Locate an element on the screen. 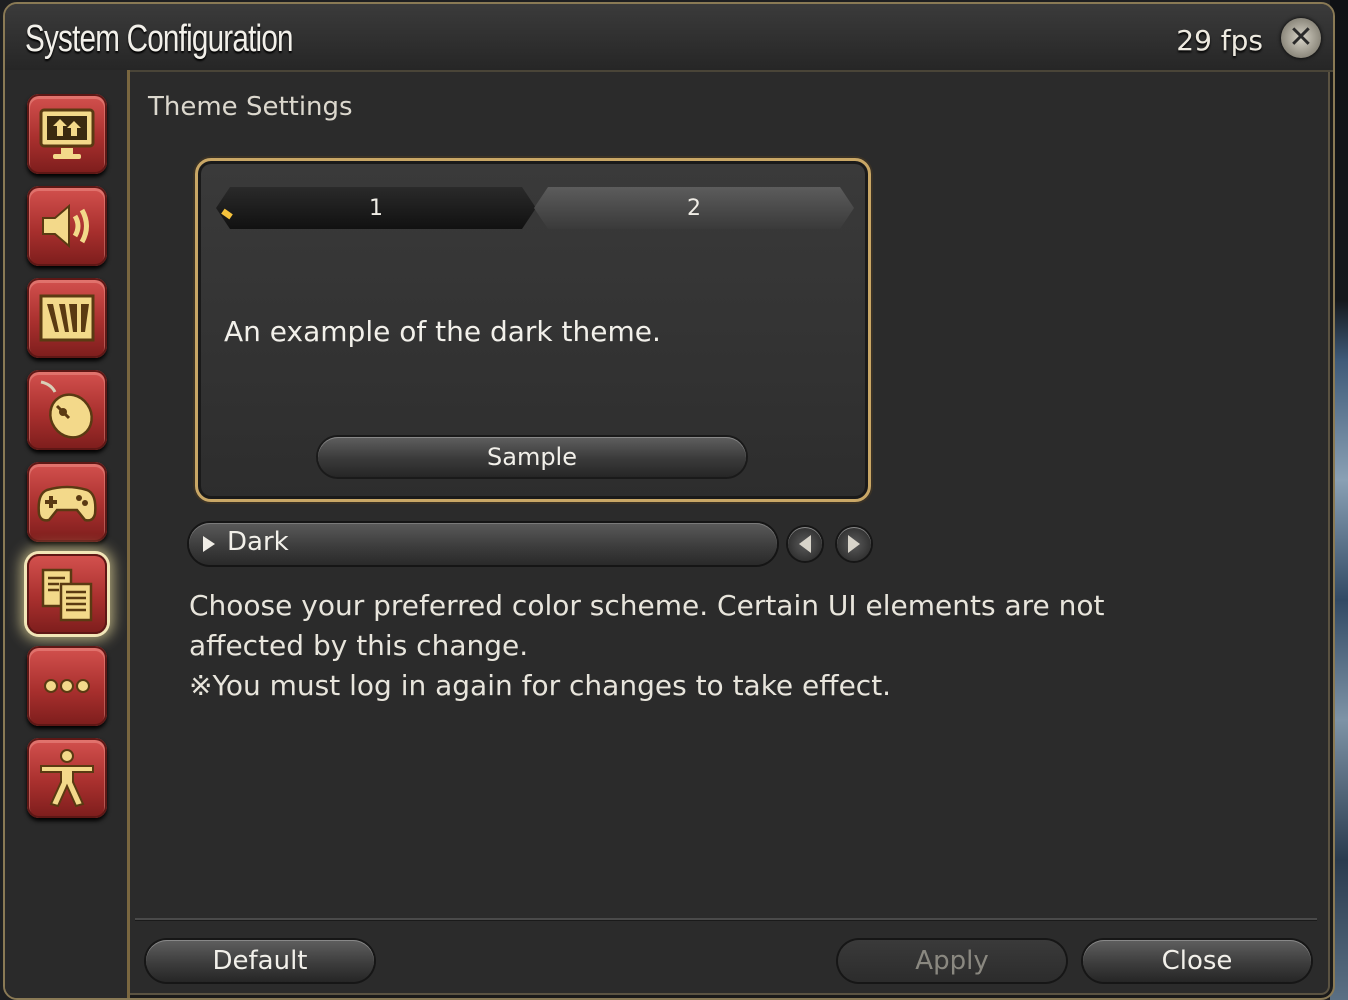 This screenshot has width=1348, height=1000. mouse-settings-icon is located at coordinates (66, 409).